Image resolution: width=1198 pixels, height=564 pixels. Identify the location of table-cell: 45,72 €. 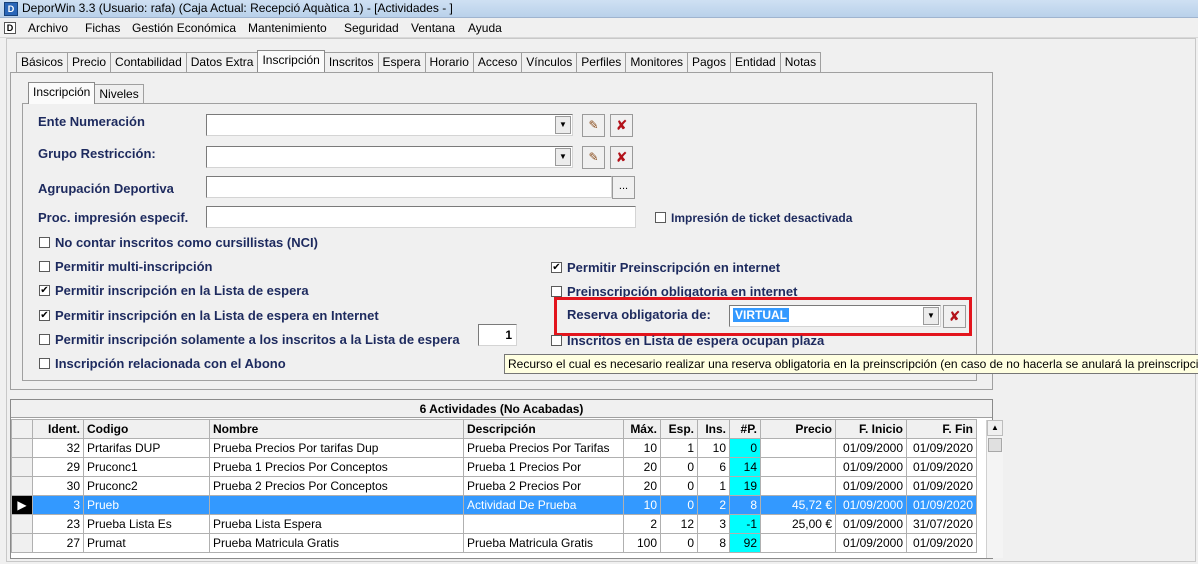
(798, 505).